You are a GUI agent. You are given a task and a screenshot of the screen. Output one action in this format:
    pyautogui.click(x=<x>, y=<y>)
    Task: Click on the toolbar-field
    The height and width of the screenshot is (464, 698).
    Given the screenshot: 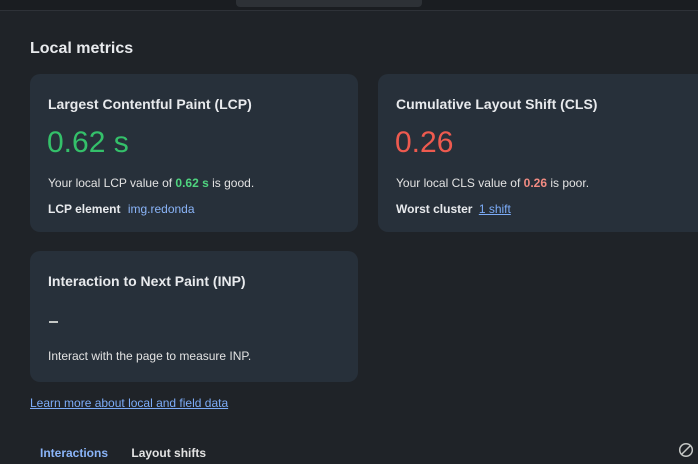 What is the action you would take?
    pyautogui.click(x=329, y=3)
    